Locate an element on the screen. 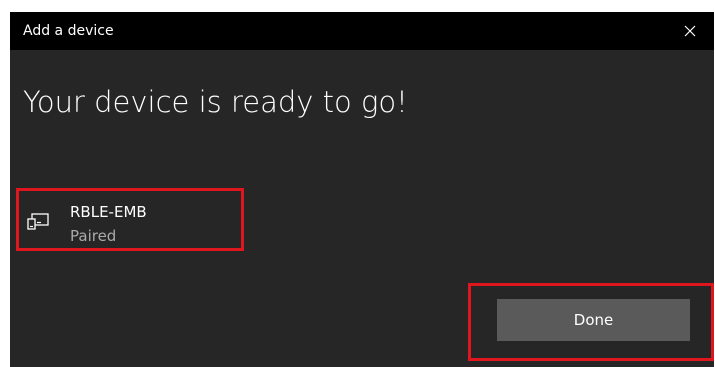 This screenshot has width=715, height=367. device-list-item: RBLE-EMB Paired is located at coordinates (130, 219).